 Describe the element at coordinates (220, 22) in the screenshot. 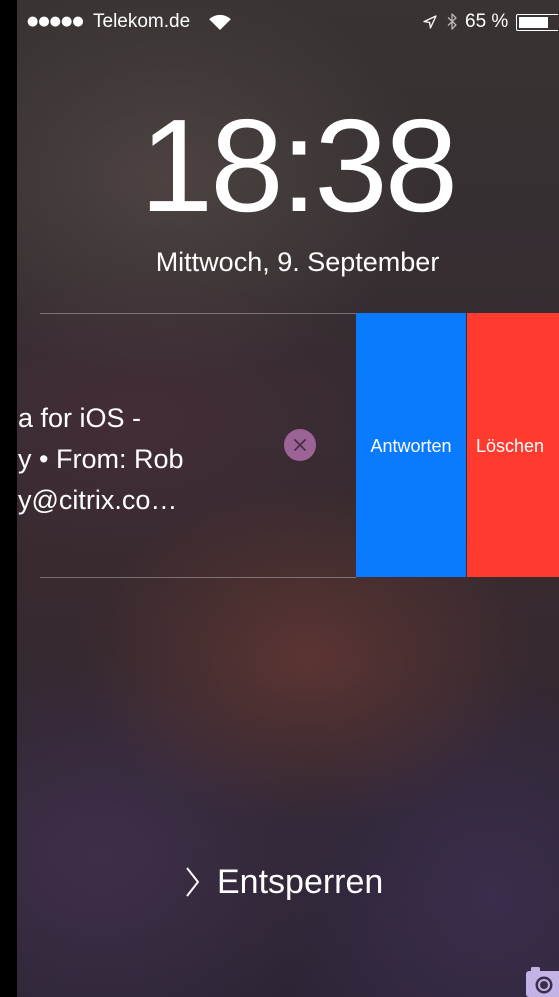

I see `wifi-icon` at that location.